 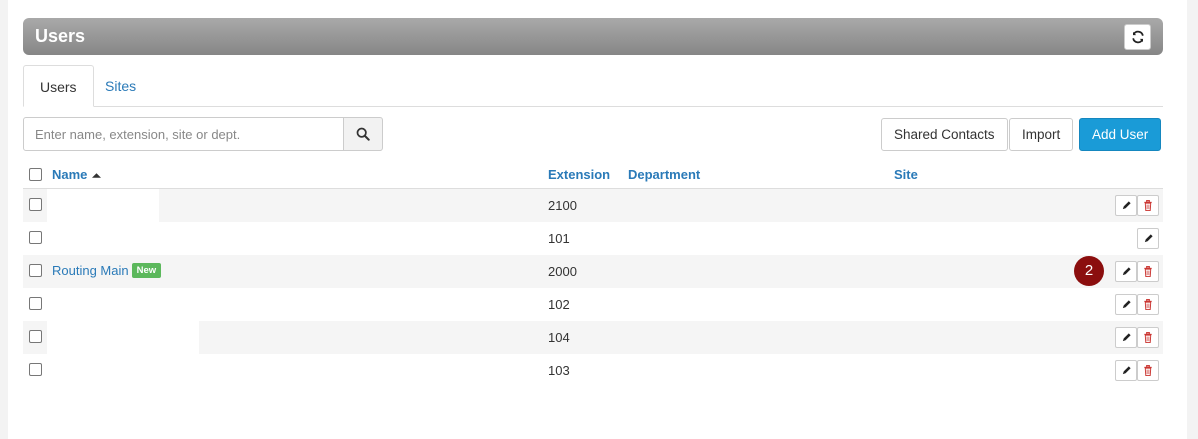 What do you see at coordinates (559, 370) in the screenshot?
I see `extension-cell: 103` at bounding box center [559, 370].